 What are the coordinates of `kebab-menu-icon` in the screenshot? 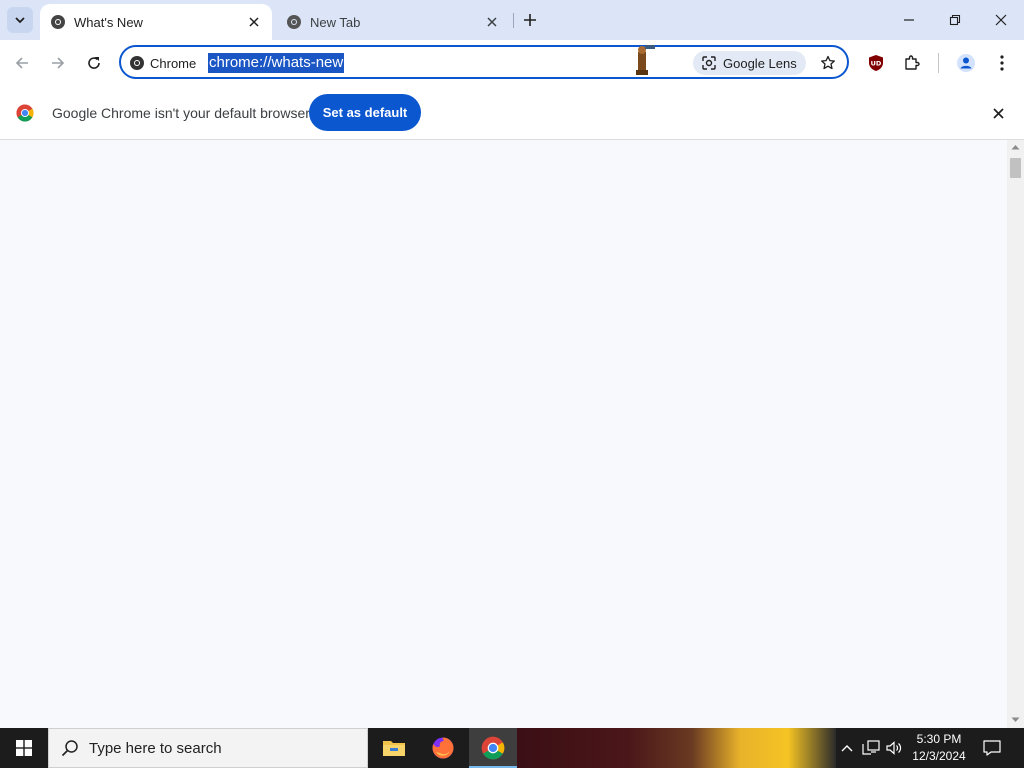 It's located at (1002, 63).